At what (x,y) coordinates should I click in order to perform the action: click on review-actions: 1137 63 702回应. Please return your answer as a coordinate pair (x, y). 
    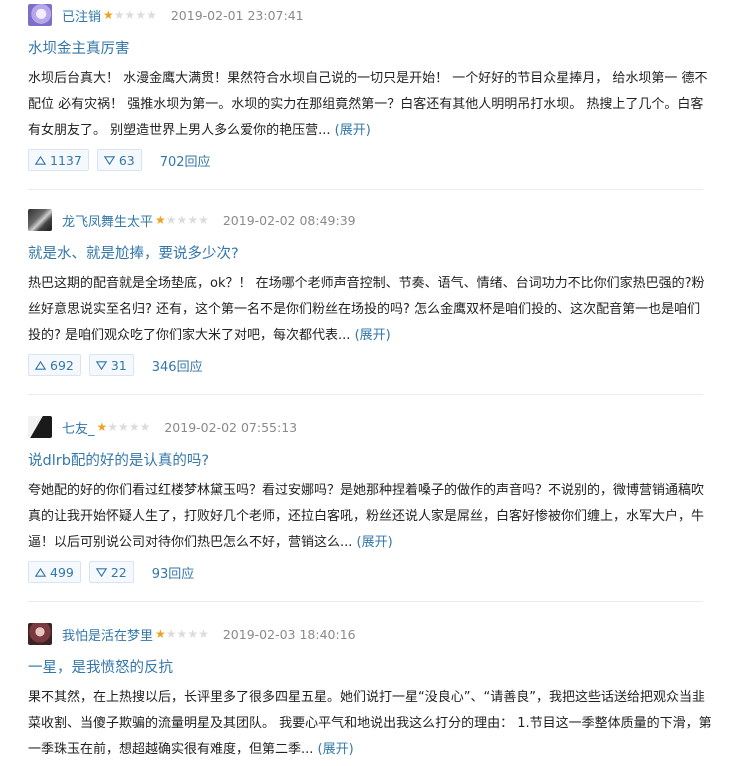
    Looking at the image, I should click on (119, 160).